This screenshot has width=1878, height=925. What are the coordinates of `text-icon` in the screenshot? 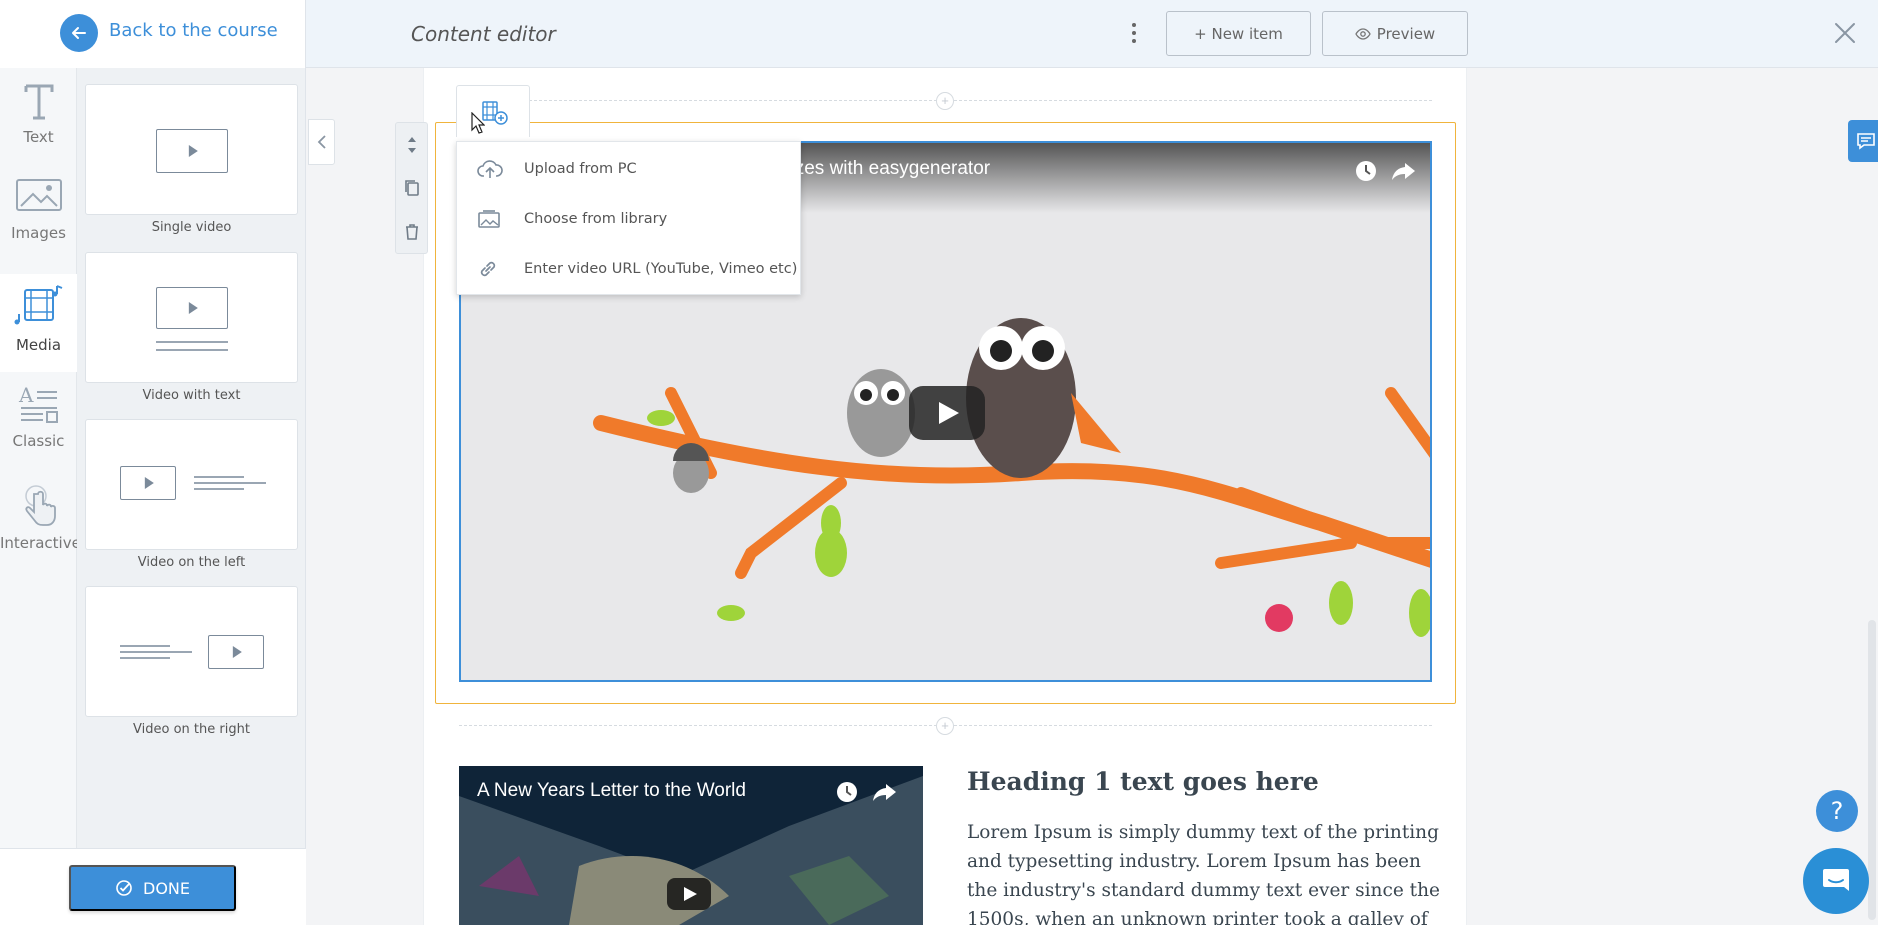 It's located at (38, 102).